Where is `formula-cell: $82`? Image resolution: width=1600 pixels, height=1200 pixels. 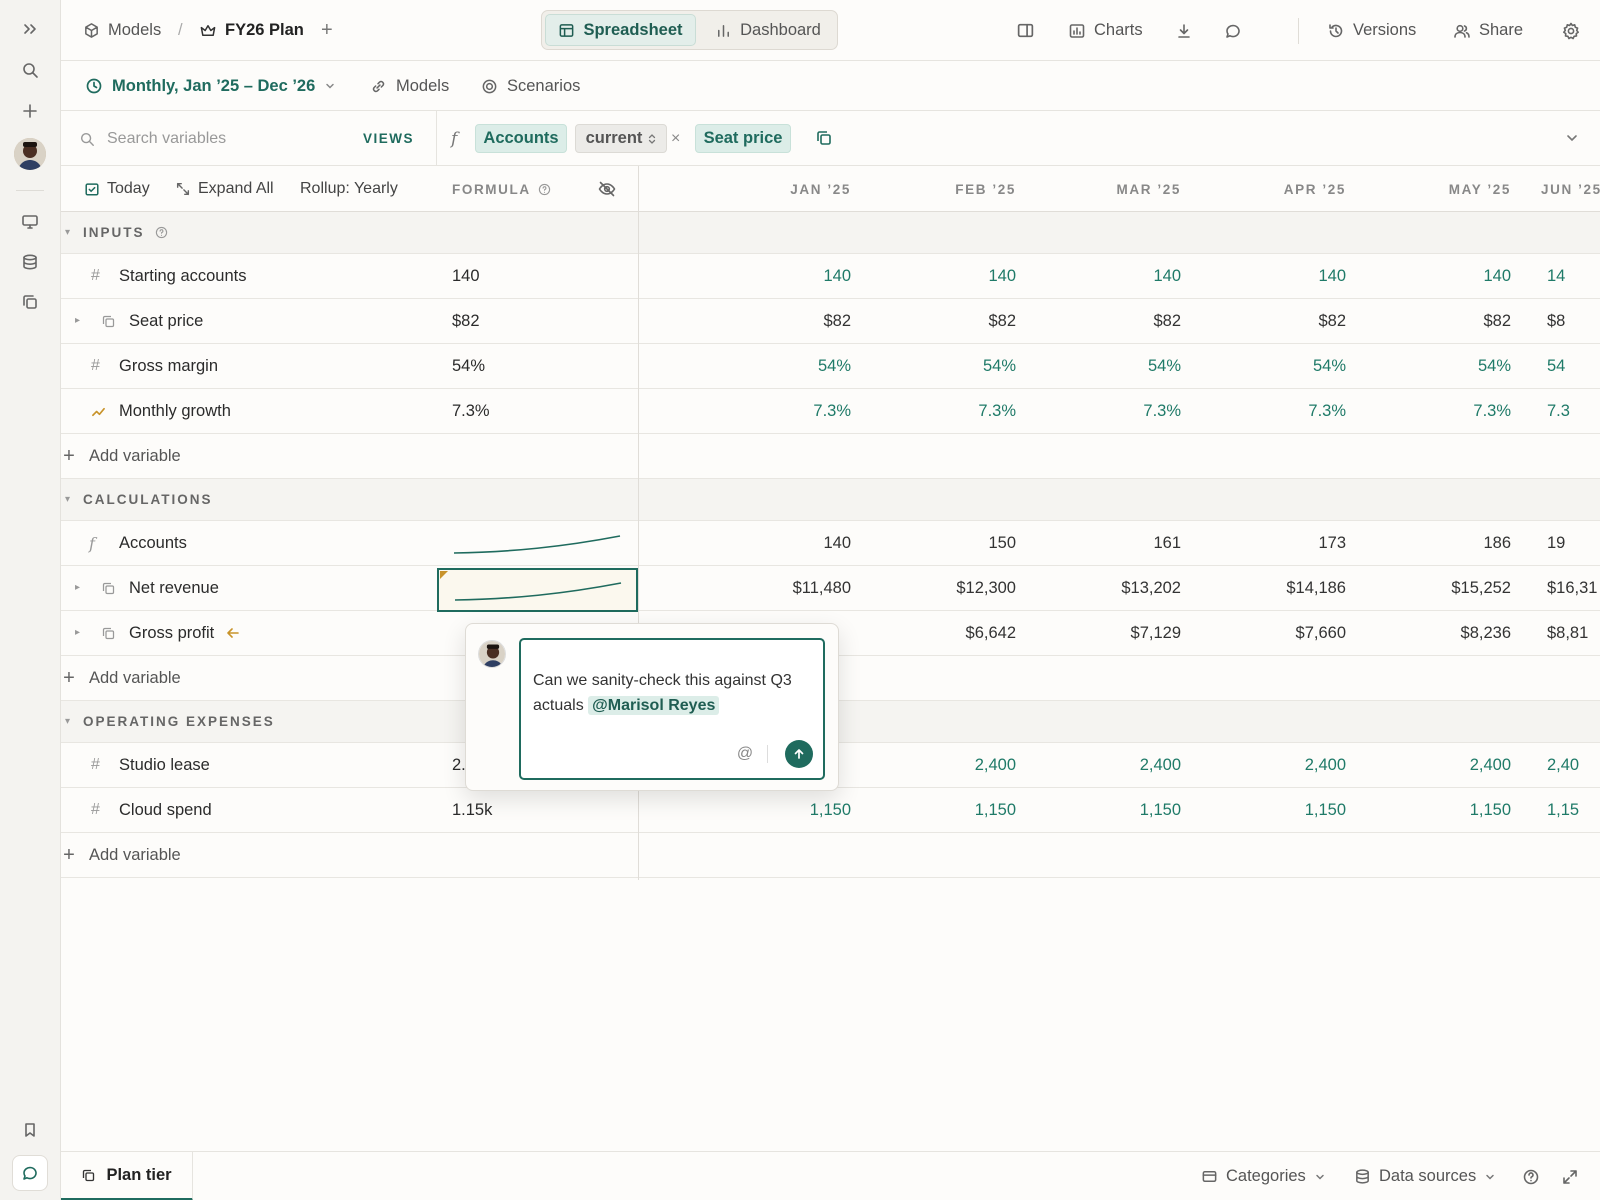
formula-cell: $82 is located at coordinates (466, 321).